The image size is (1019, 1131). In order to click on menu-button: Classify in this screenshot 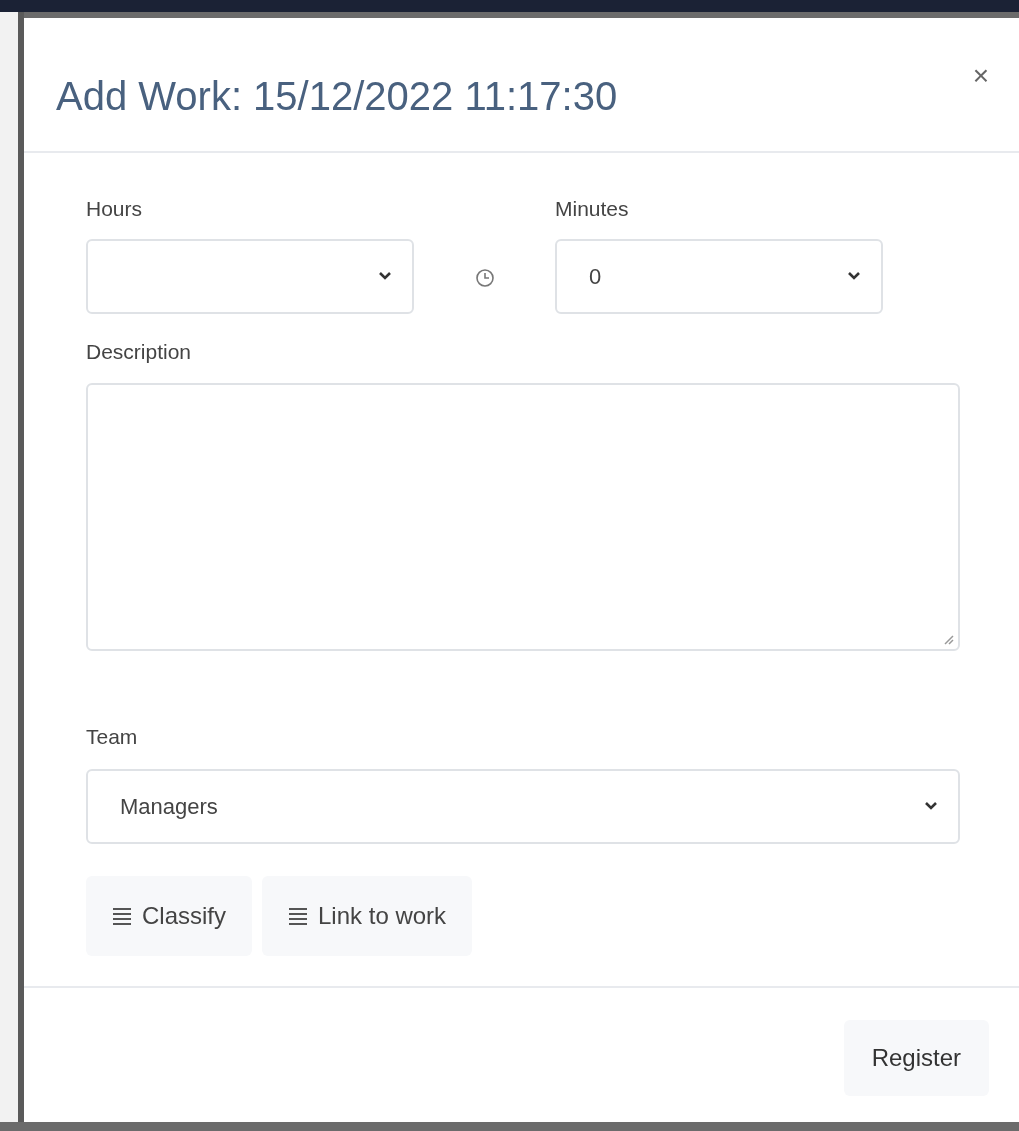, I will do `click(169, 915)`.